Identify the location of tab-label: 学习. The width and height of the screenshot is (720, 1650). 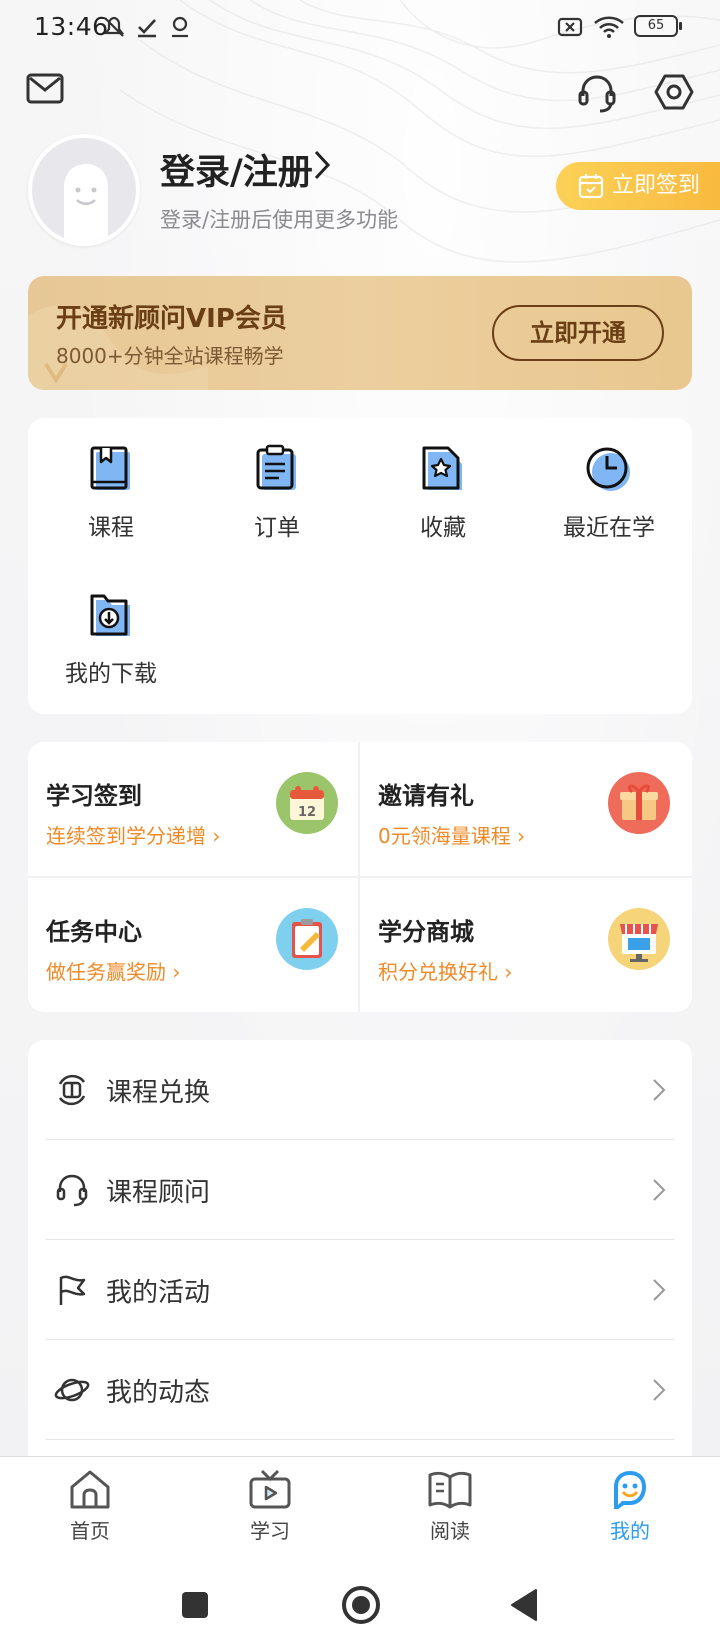
(270, 1531).